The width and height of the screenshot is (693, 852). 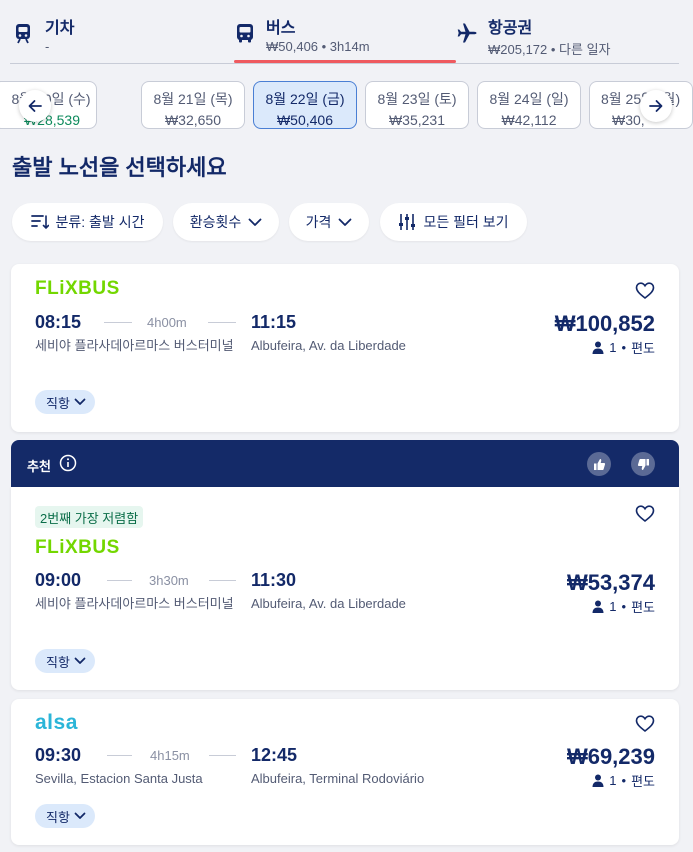 I want to click on date-card: 8월 21일 (목) ₩32,650, so click(x=193, y=105).